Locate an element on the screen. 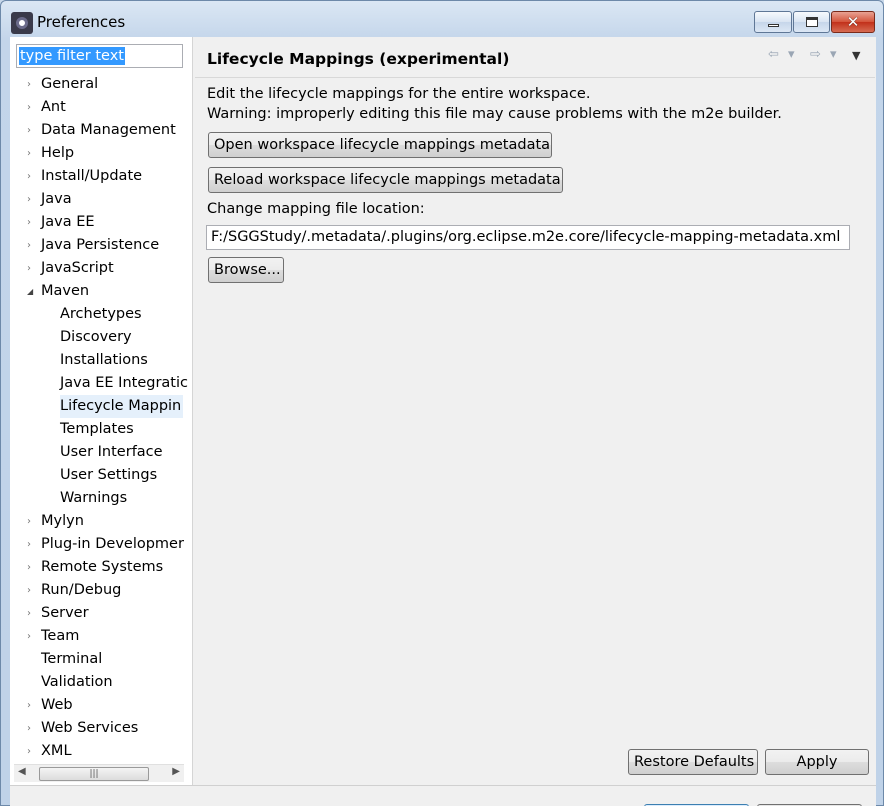 Image resolution: width=884 pixels, height=806 pixels. tree-item: Discovery is located at coordinates (101, 337).